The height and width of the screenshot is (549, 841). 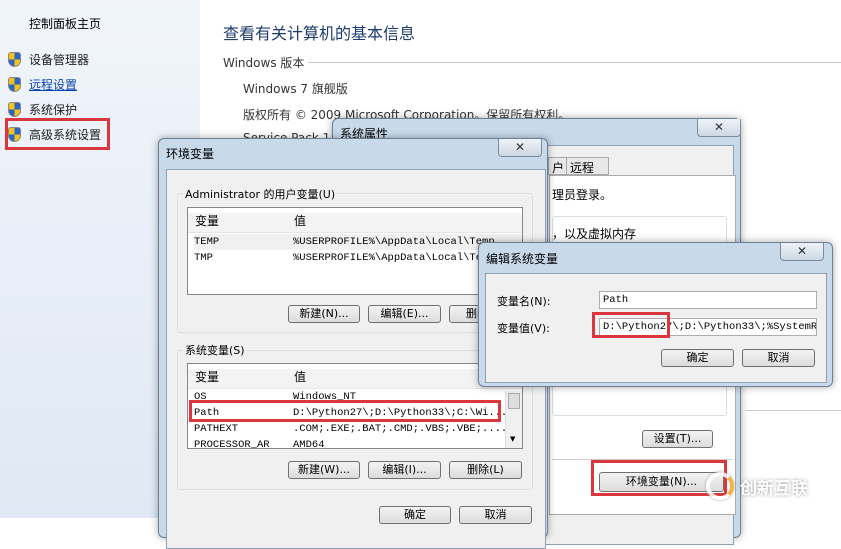 I want to click on sidebar-item-label: 远程设置, so click(x=53, y=85).